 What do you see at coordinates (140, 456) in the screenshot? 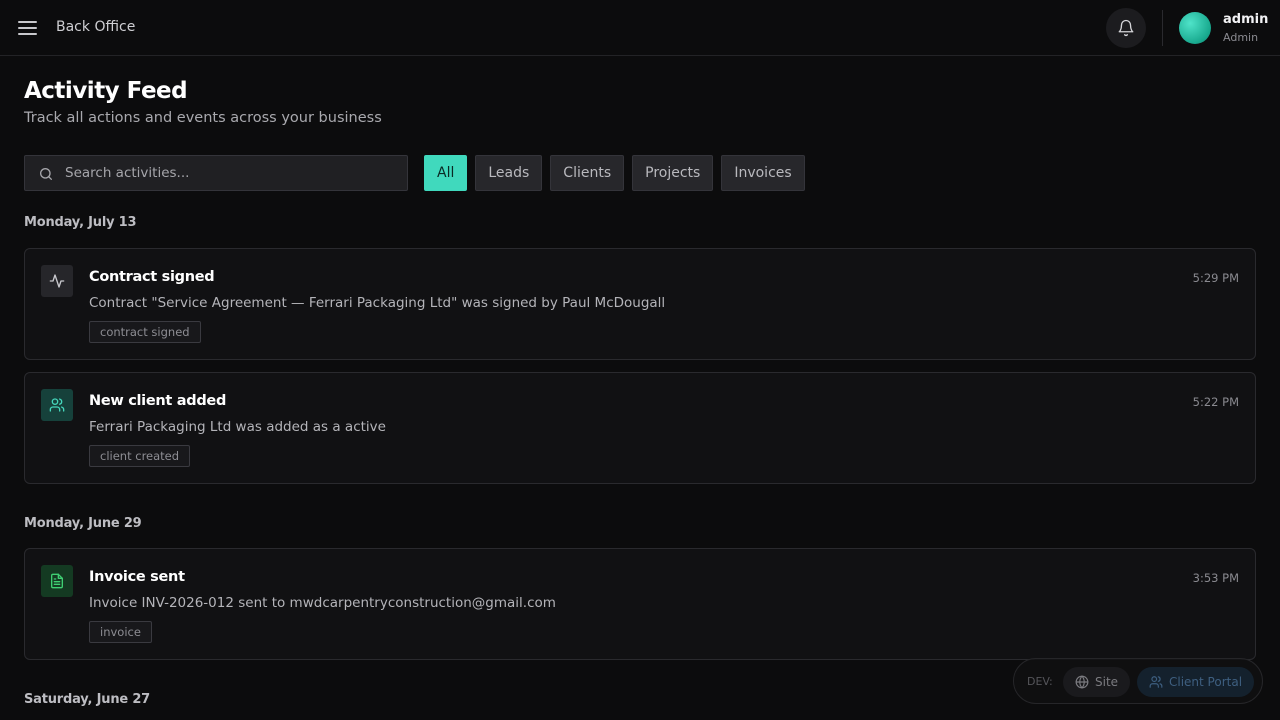
I see `activity-tag: client created` at bounding box center [140, 456].